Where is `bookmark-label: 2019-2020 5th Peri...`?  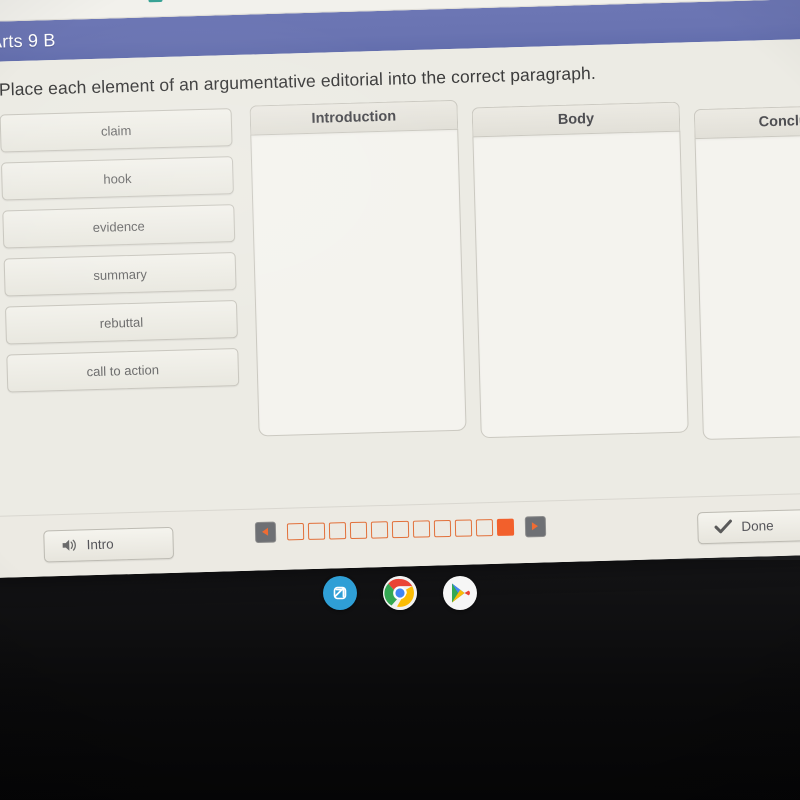 bookmark-label: 2019-2020 5th Peri... is located at coordinates (226, 0).